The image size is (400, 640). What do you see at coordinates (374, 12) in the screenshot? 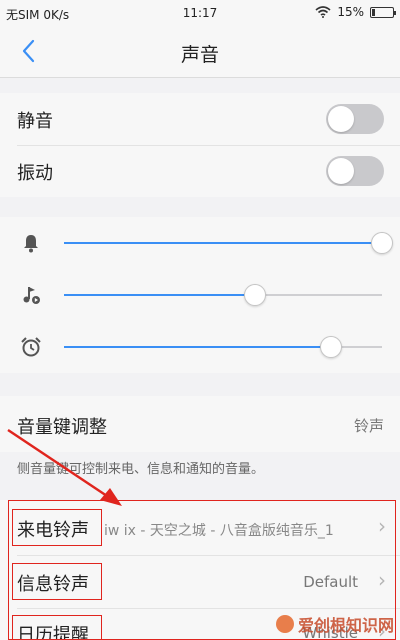
I see `battery-level` at bounding box center [374, 12].